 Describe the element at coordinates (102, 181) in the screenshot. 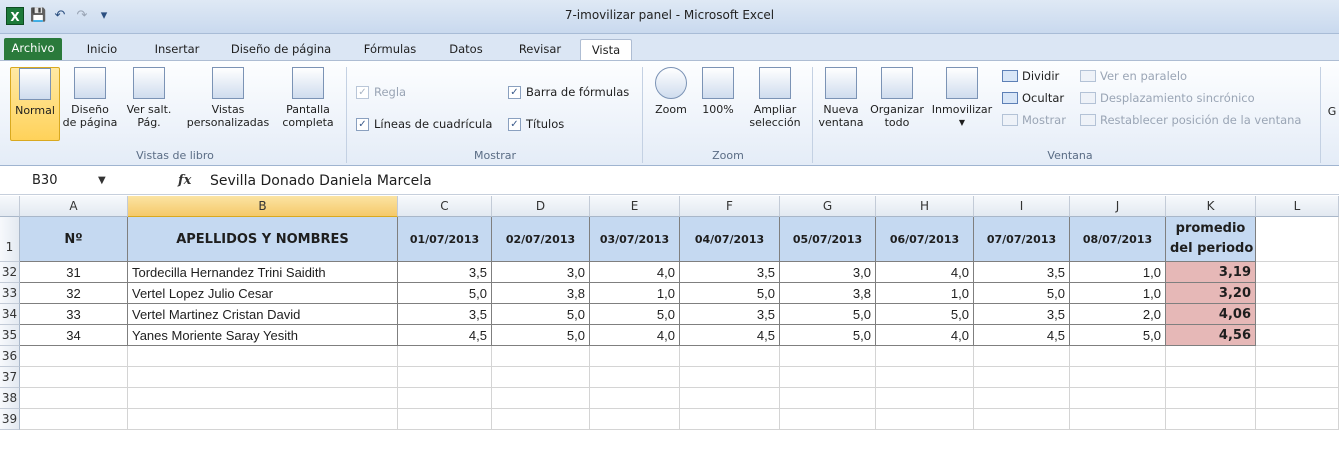

I see `name-box-dropdown-icon: ▼` at that location.